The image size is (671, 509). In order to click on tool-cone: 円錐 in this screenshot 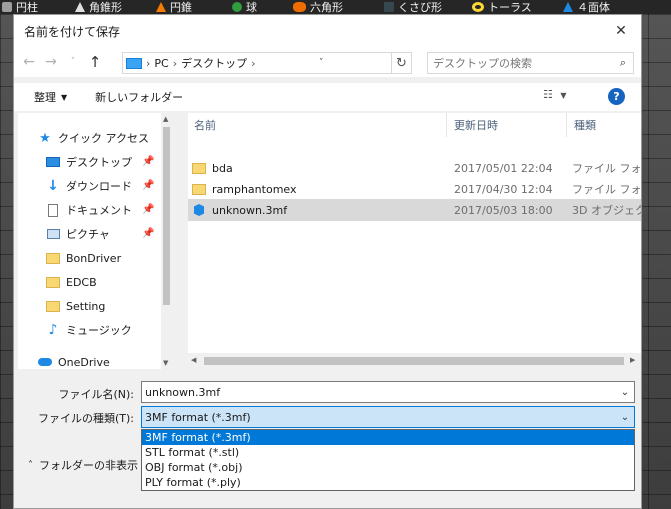, I will do `click(174, 7)`.